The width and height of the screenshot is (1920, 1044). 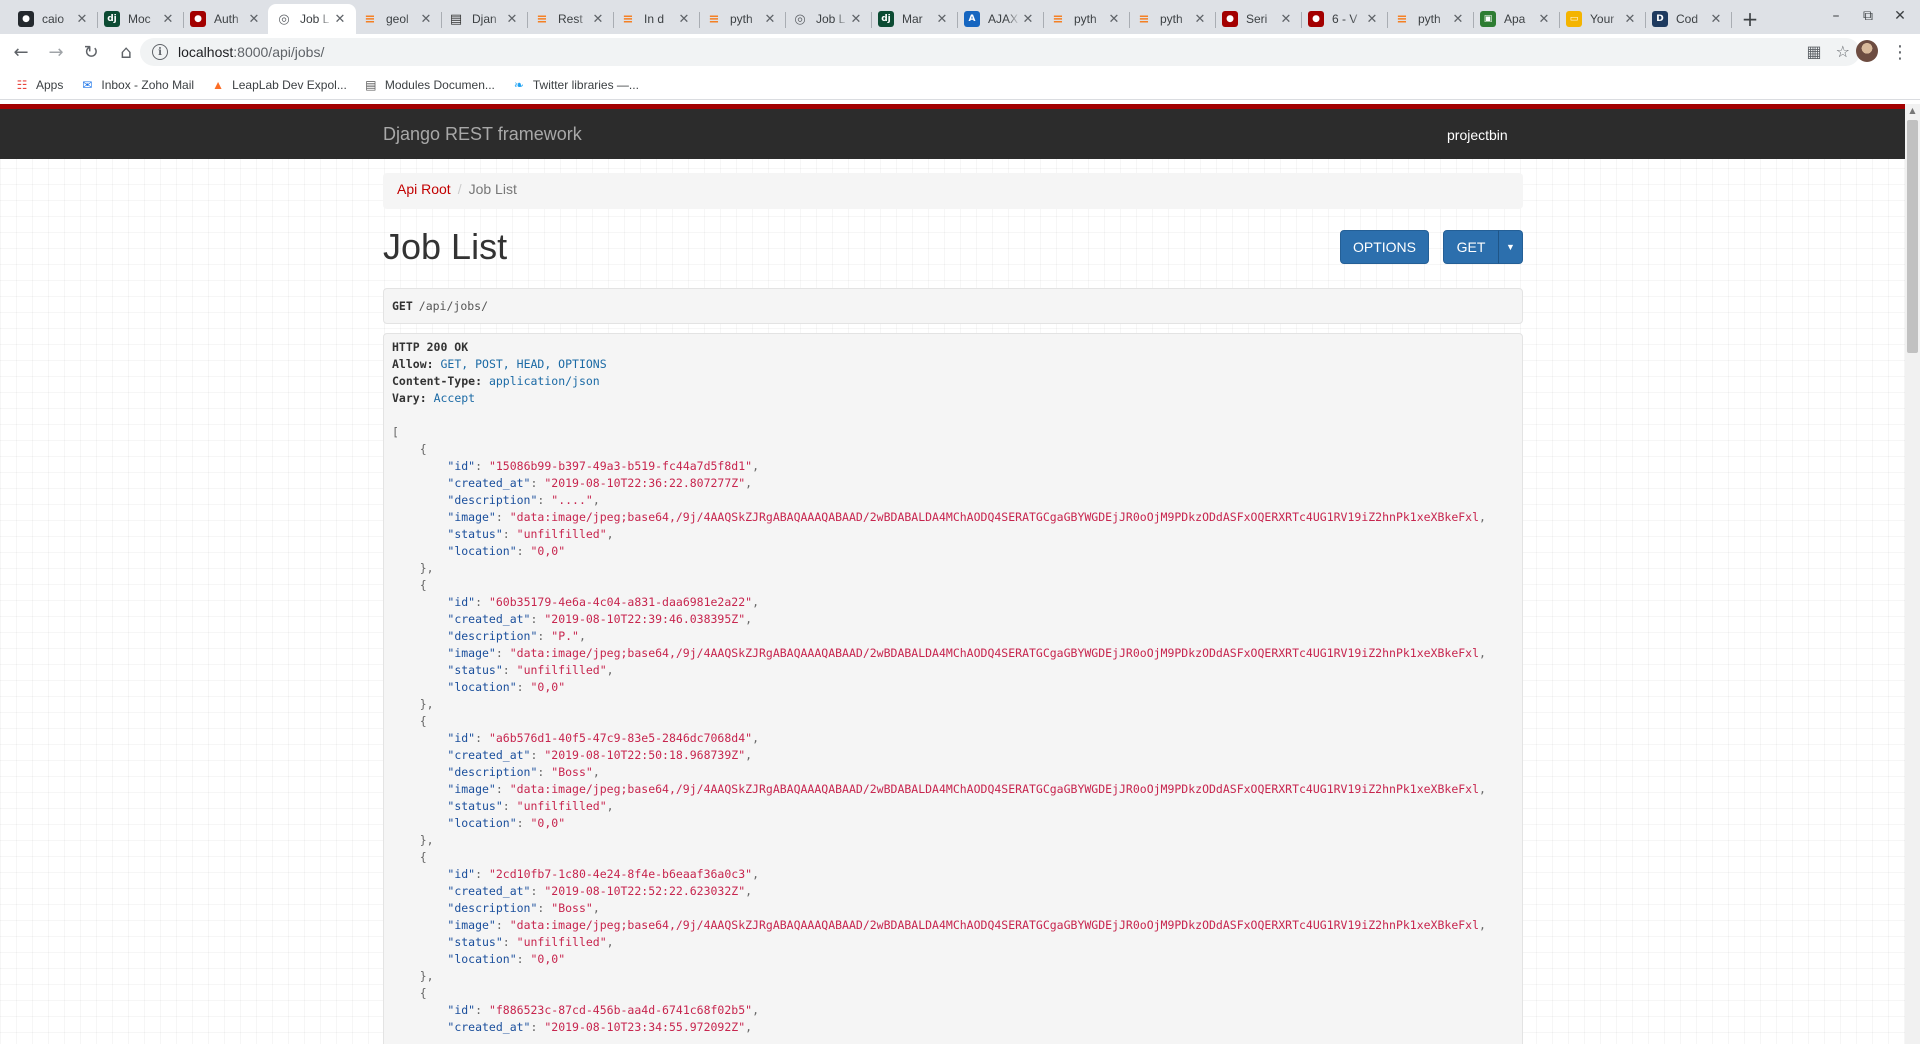 I want to click on restore-icon: ⧉, so click(x=1868, y=16).